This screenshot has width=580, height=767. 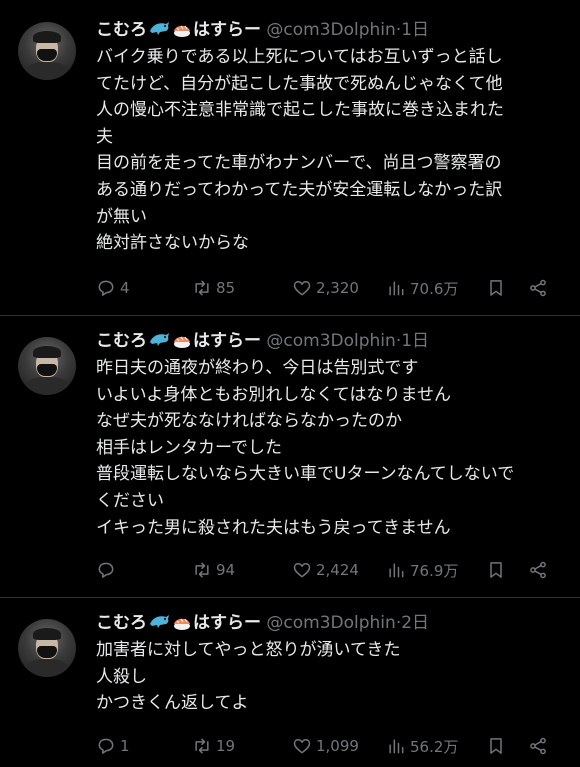 I want to click on retweet-count: 85, so click(x=226, y=288).